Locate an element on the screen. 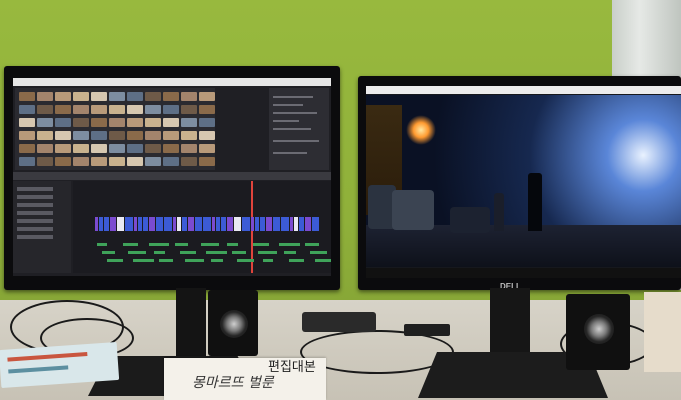  timeline-header is located at coordinates (172, 176).